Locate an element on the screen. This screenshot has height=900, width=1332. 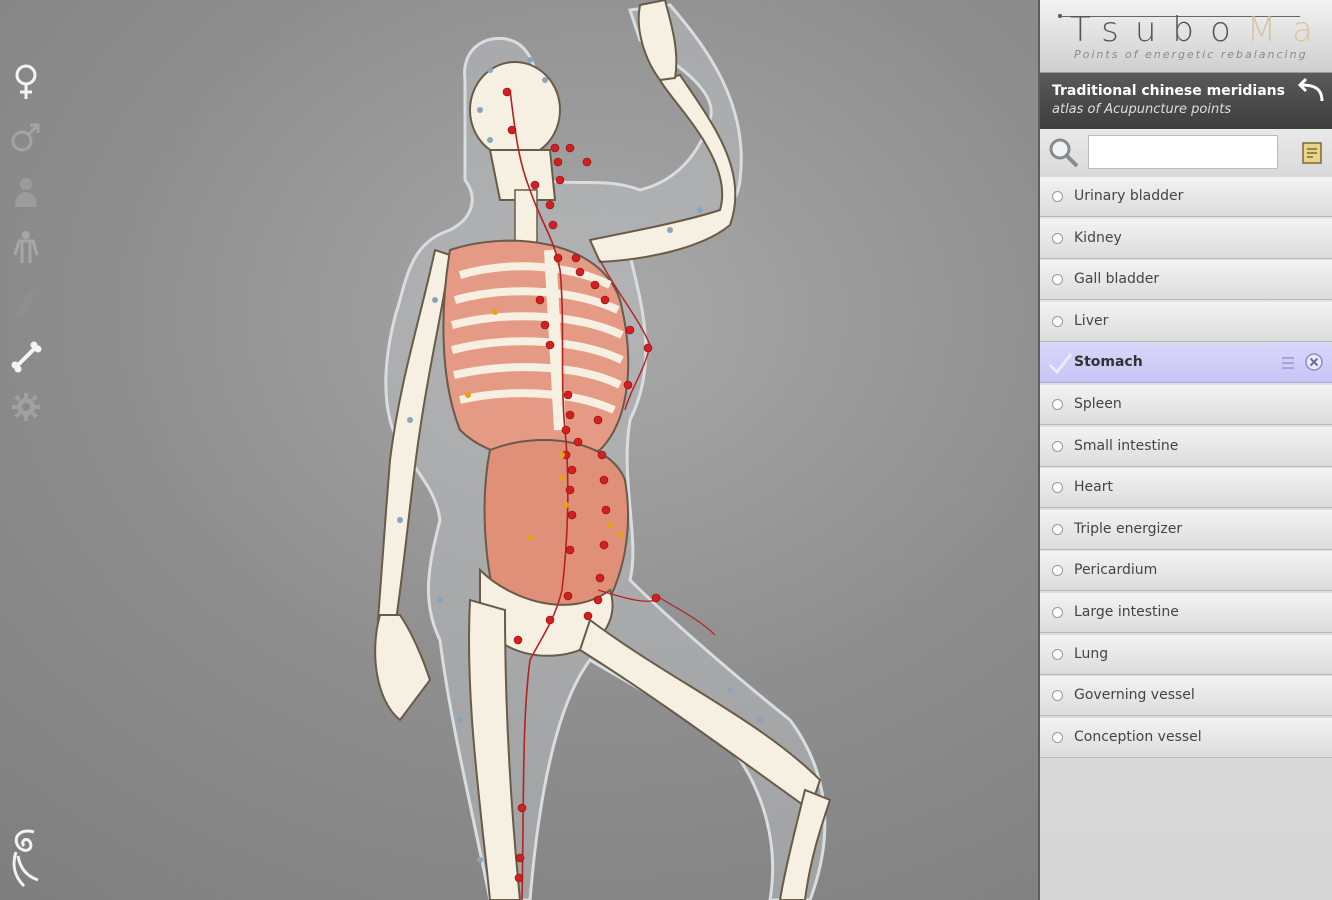
meridian-item-lung: Lung is located at coordinates (1186, 654).